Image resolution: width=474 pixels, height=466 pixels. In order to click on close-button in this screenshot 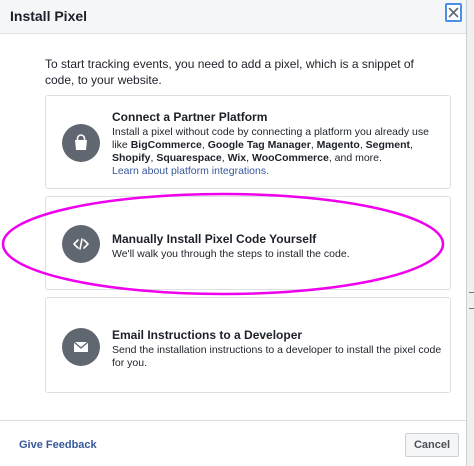, I will do `click(453, 12)`.